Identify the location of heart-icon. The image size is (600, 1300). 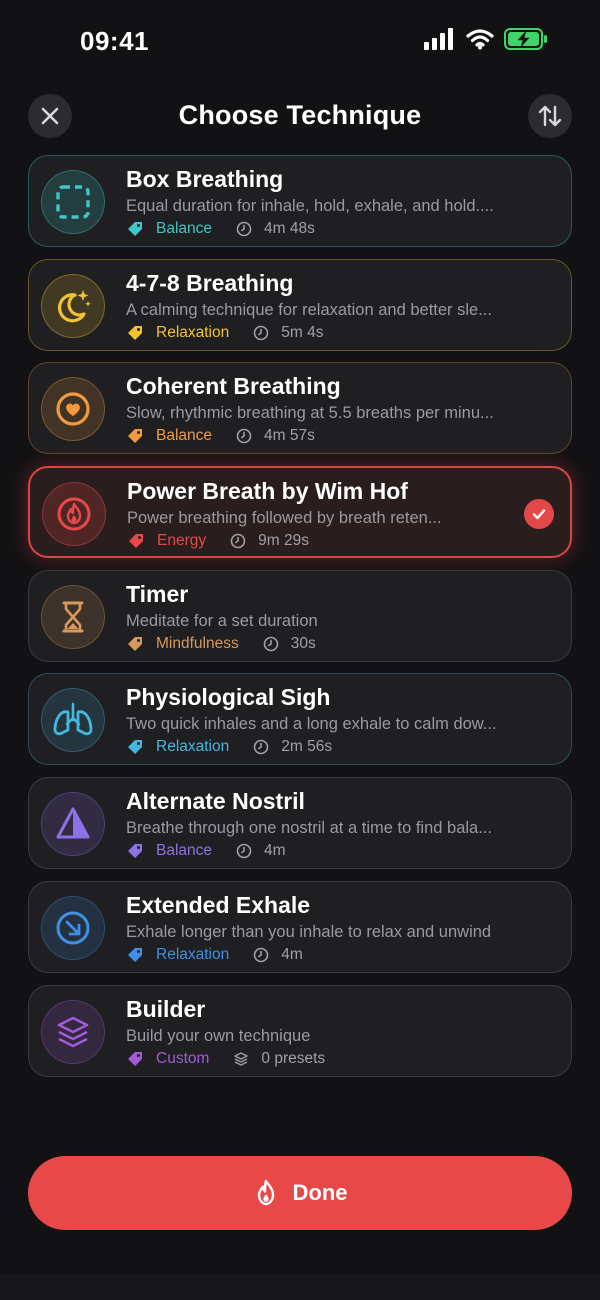
(73, 409).